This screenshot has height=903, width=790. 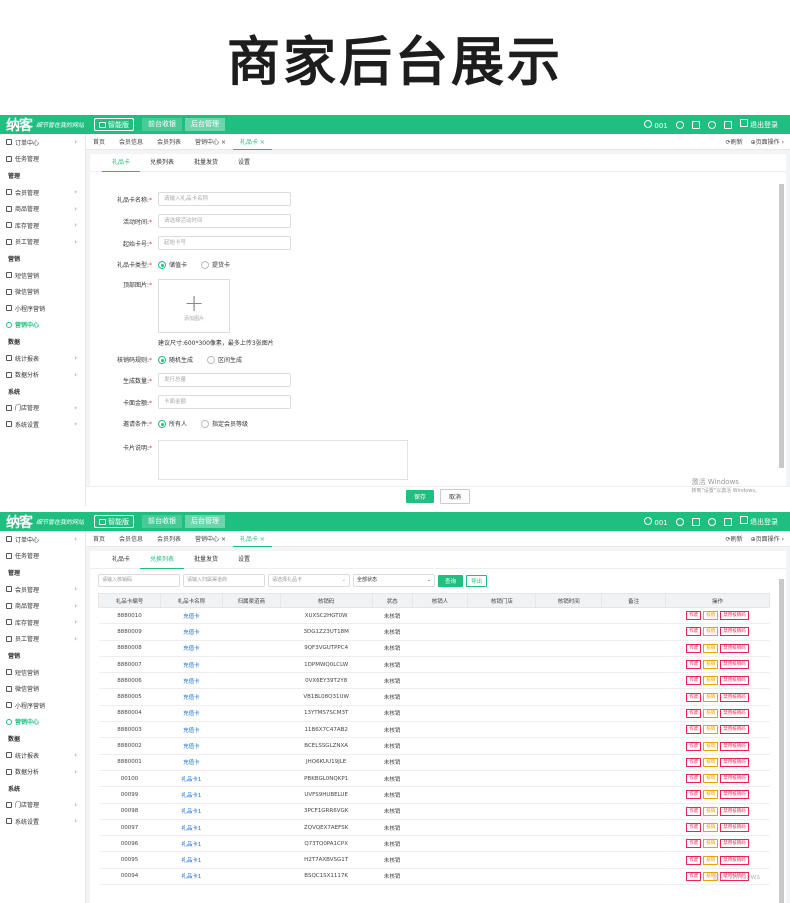 I want to click on cond-level-radio: 指定会员等级, so click(x=224, y=423).